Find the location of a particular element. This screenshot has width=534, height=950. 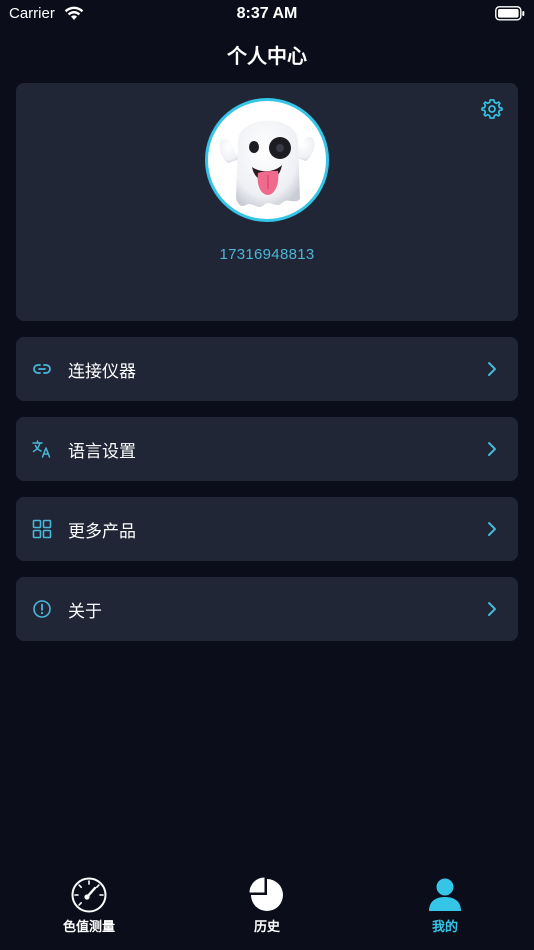

tab-label: 历史 is located at coordinates (266, 927).